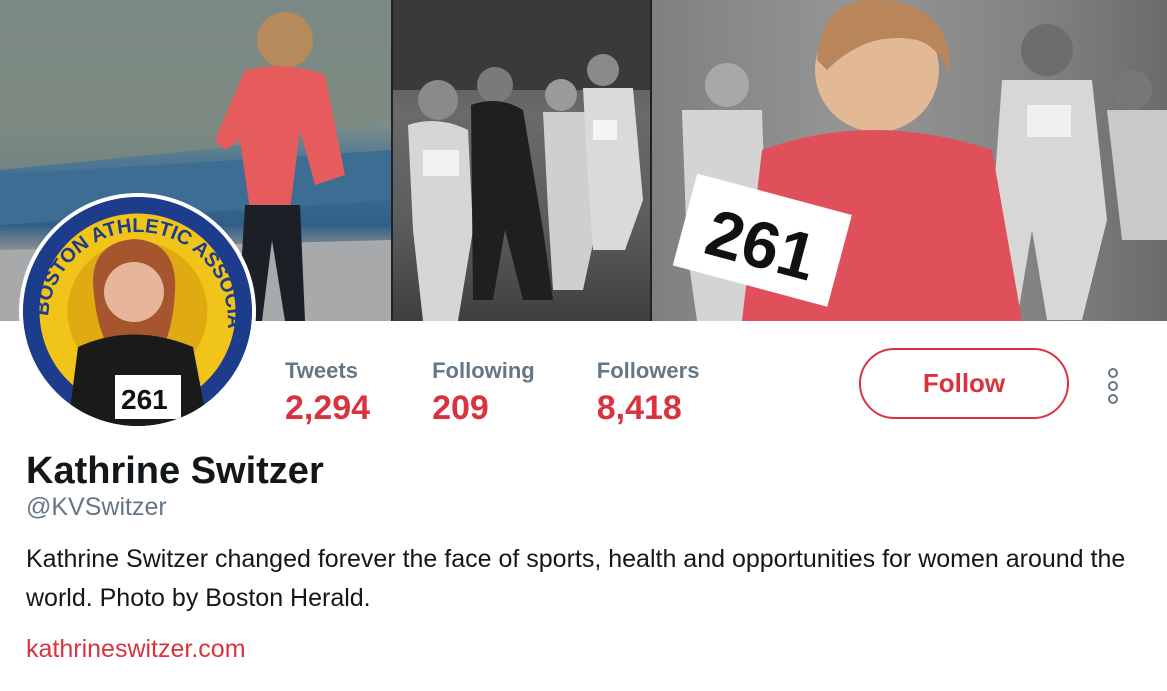 The height and width of the screenshot is (691, 1167). I want to click on stat-label: Tweets, so click(321, 370).